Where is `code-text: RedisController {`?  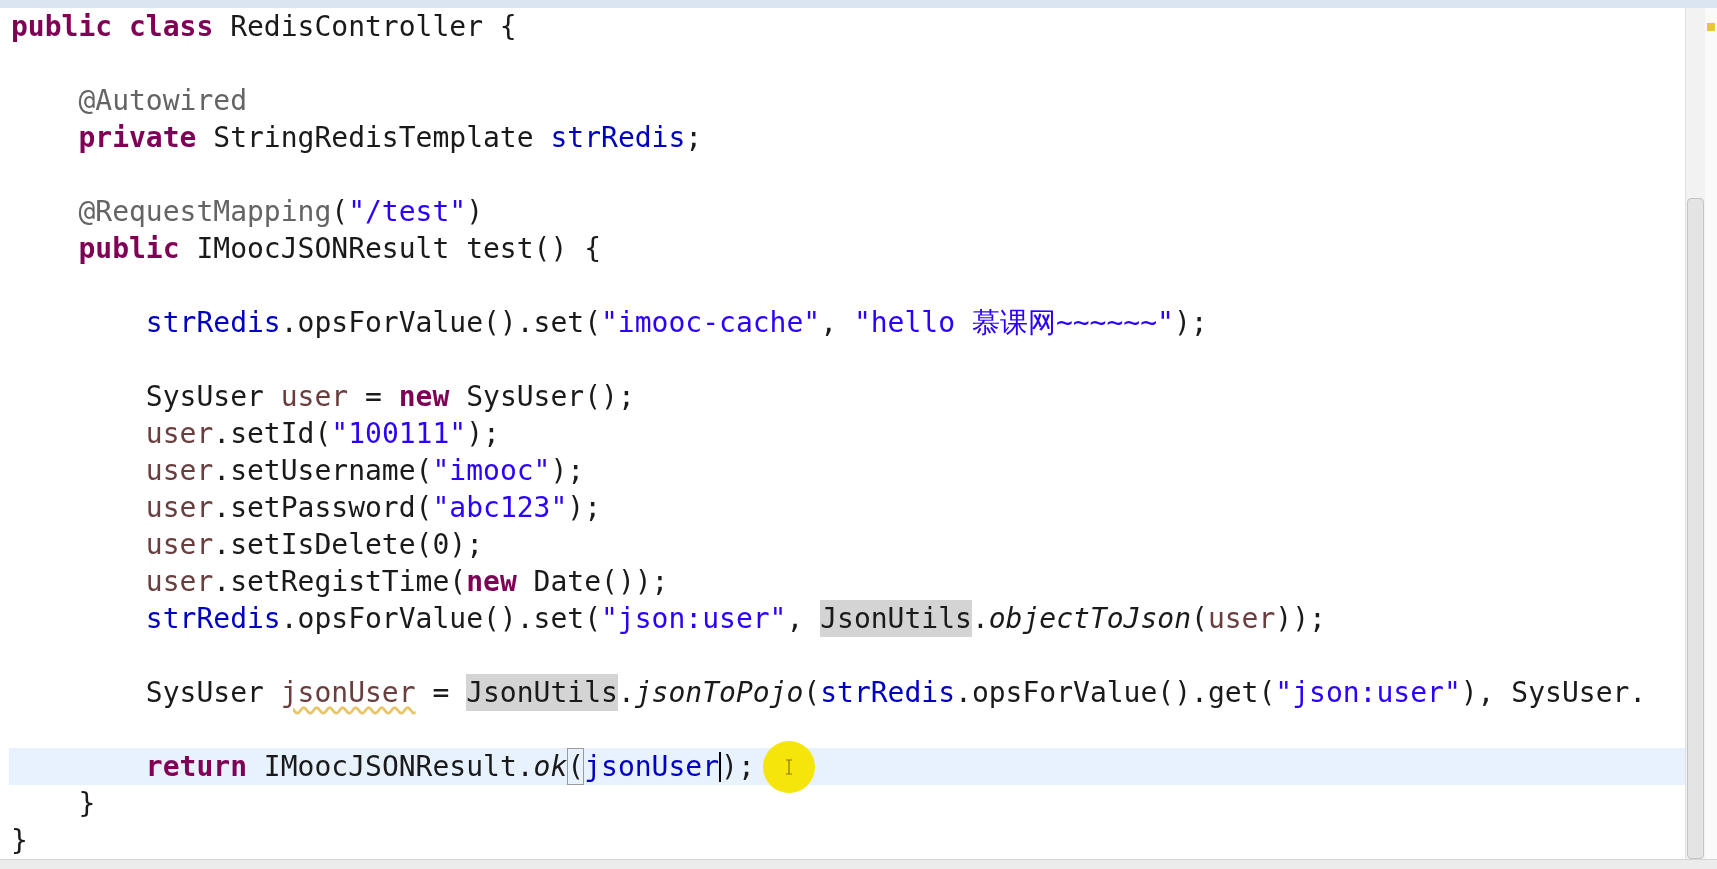 code-text: RedisController { is located at coordinates (373, 27).